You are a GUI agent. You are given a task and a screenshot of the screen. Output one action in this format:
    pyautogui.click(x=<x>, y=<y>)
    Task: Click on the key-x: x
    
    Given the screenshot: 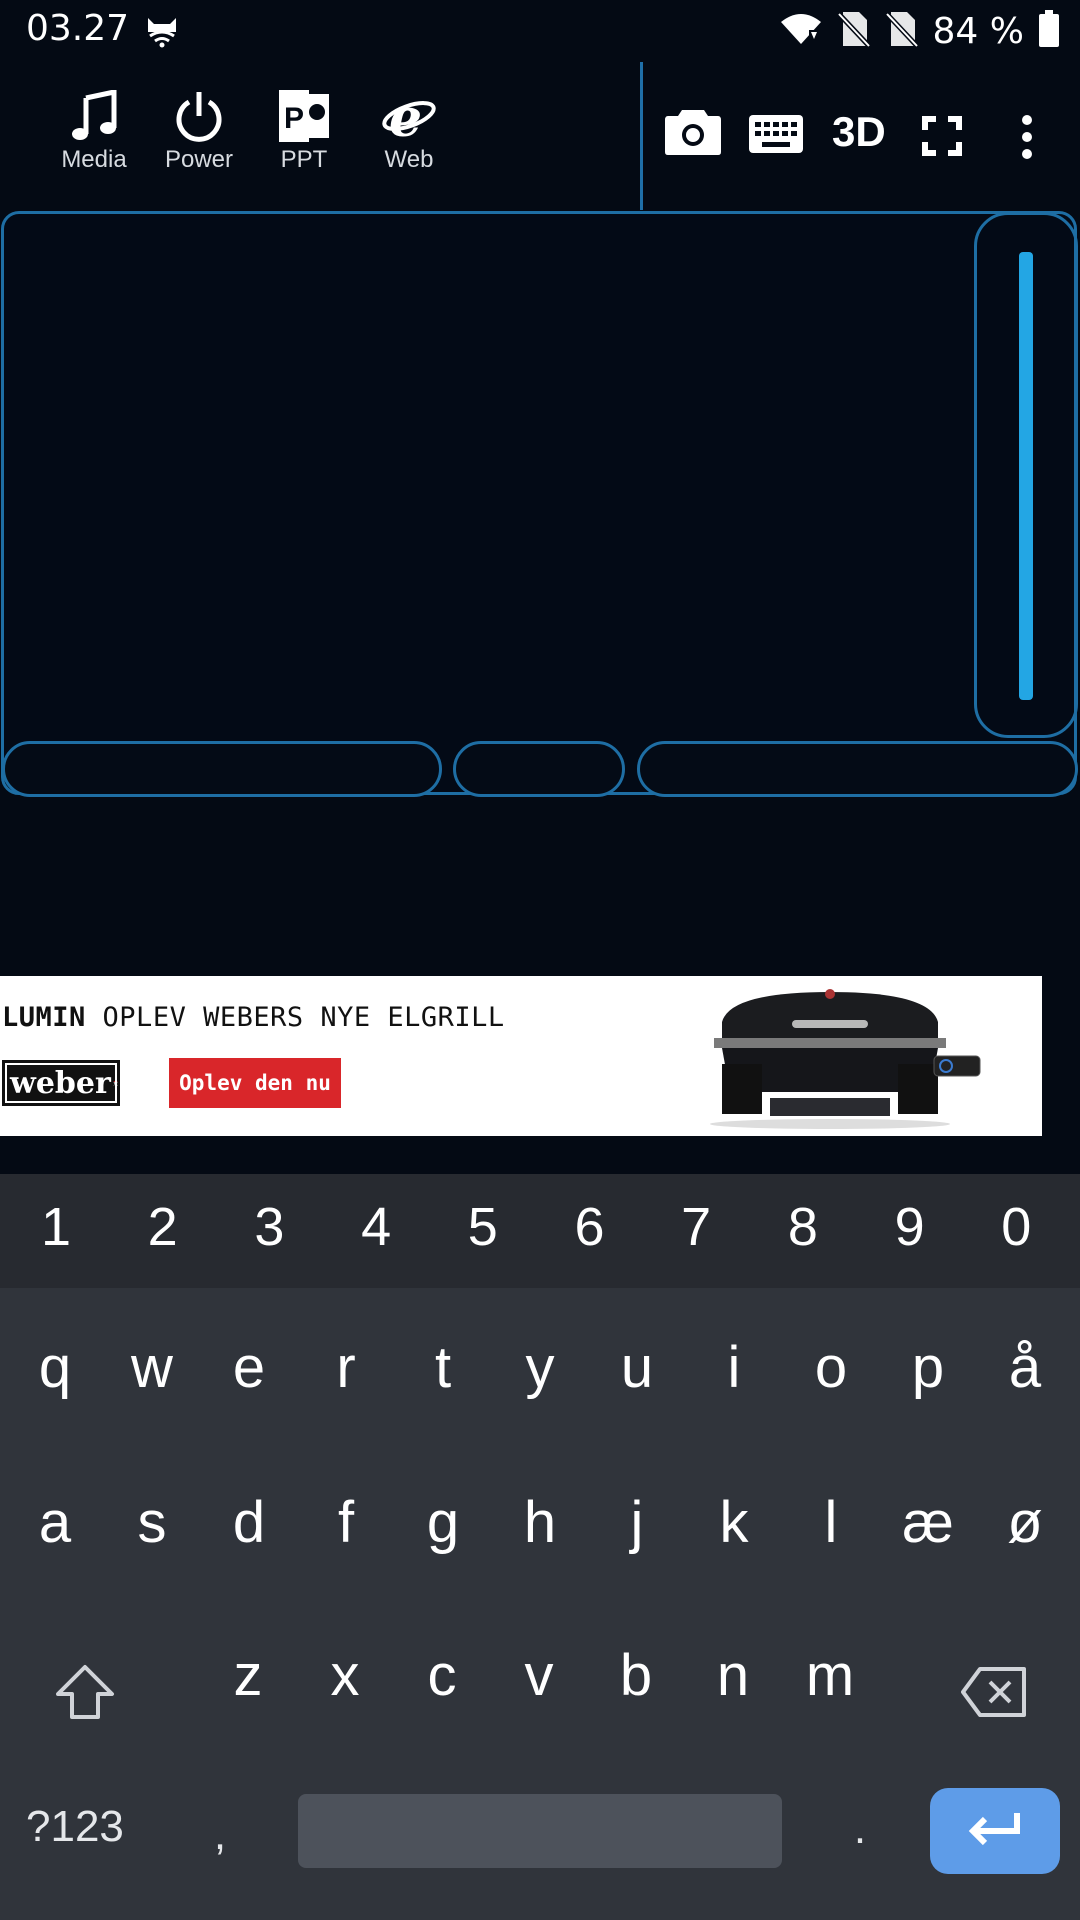 What is the action you would take?
    pyautogui.click(x=345, y=1675)
    